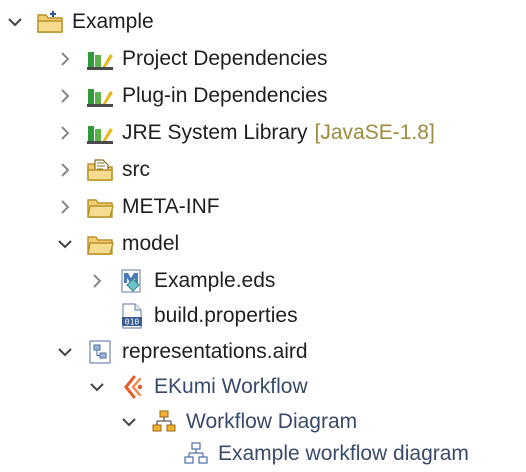 This screenshot has height=472, width=526. I want to click on tree-item-label: Plug-in Dependencies, so click(225, 95).